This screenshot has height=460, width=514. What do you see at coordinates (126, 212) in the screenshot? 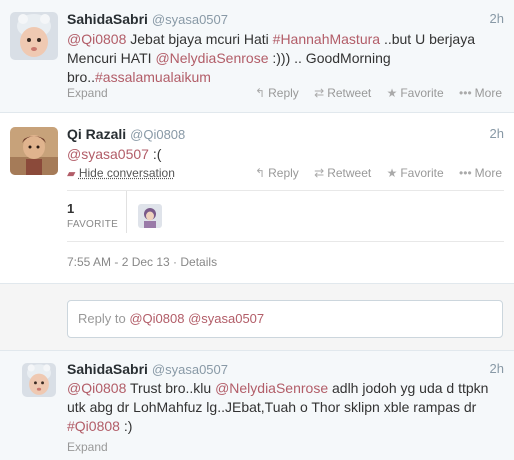
I see `stats-separator` at bounding box center [126, 212].